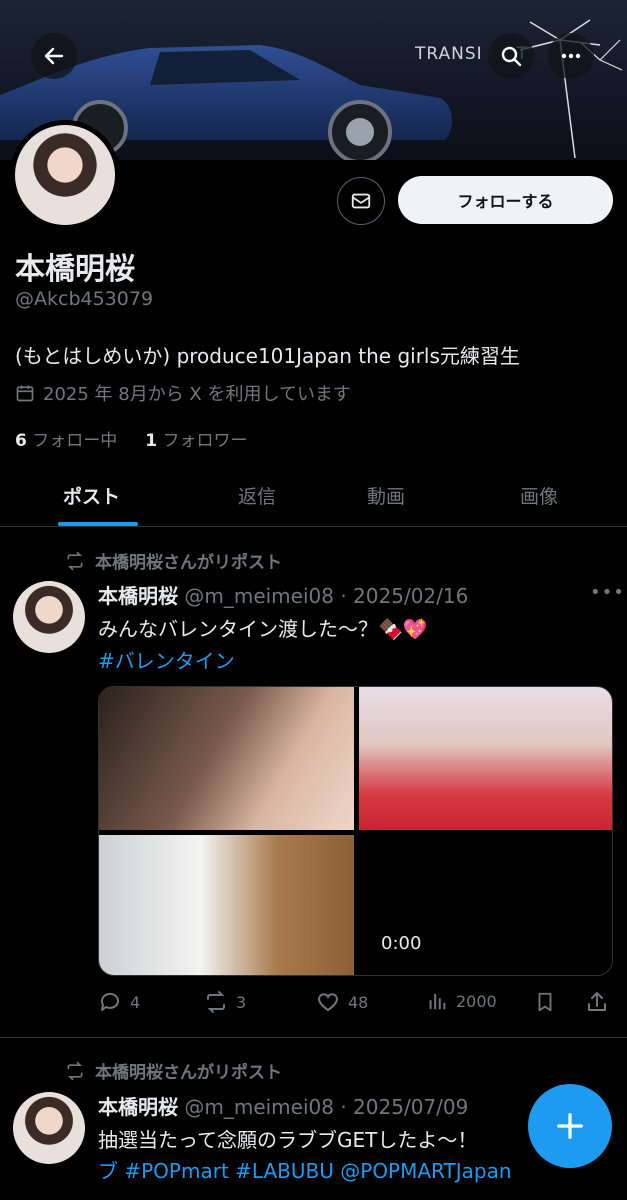  Describe the element at coordinates (326, 596) in the screenshot. I see `tweet-meta: @m_meimei08 · 2025/02/16` at that location.